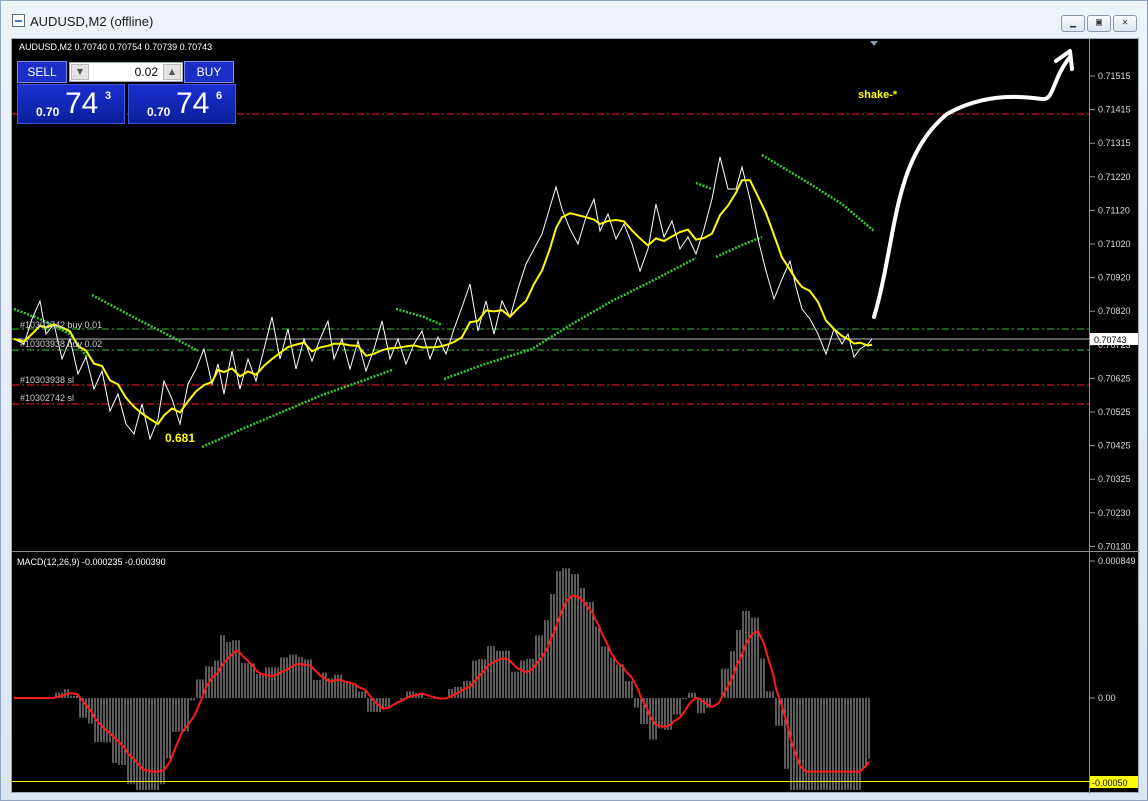 Image resolution: width=1148 pixels, height=801 pixels. I want to click on close-button: ✕, so click(1125, 23).